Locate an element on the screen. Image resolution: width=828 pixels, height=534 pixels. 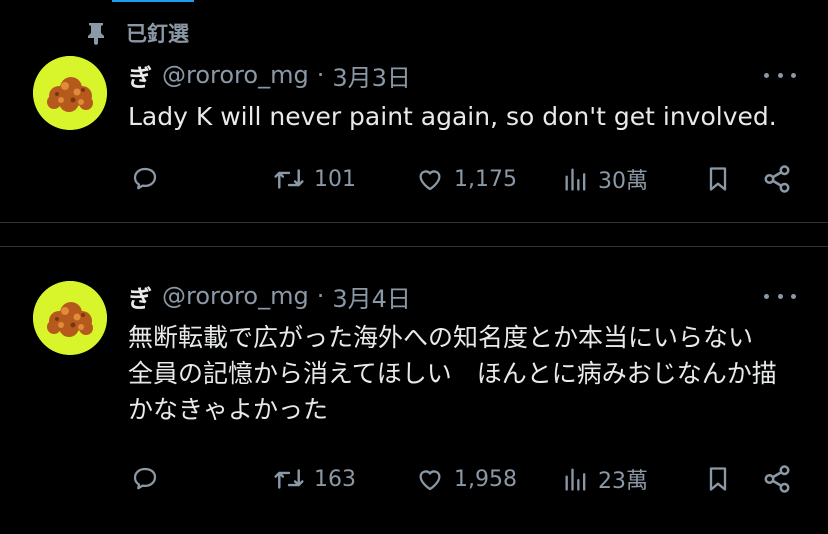
tweet-actions: 101 1,175 30萬 is located at coordinates (414, 179).